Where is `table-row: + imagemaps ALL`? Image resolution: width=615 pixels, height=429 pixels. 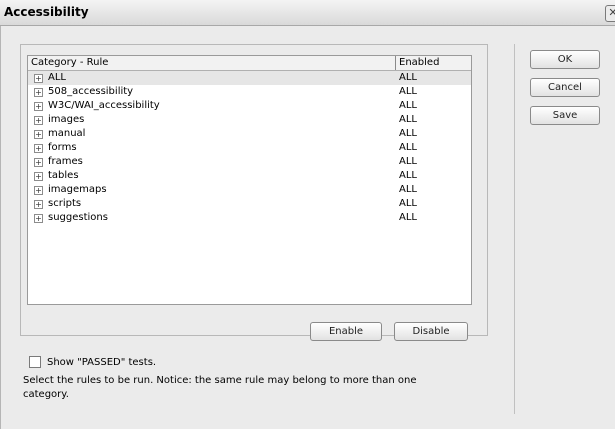
table-row: + imagemaps ALL is located at coordinates (249, 190).